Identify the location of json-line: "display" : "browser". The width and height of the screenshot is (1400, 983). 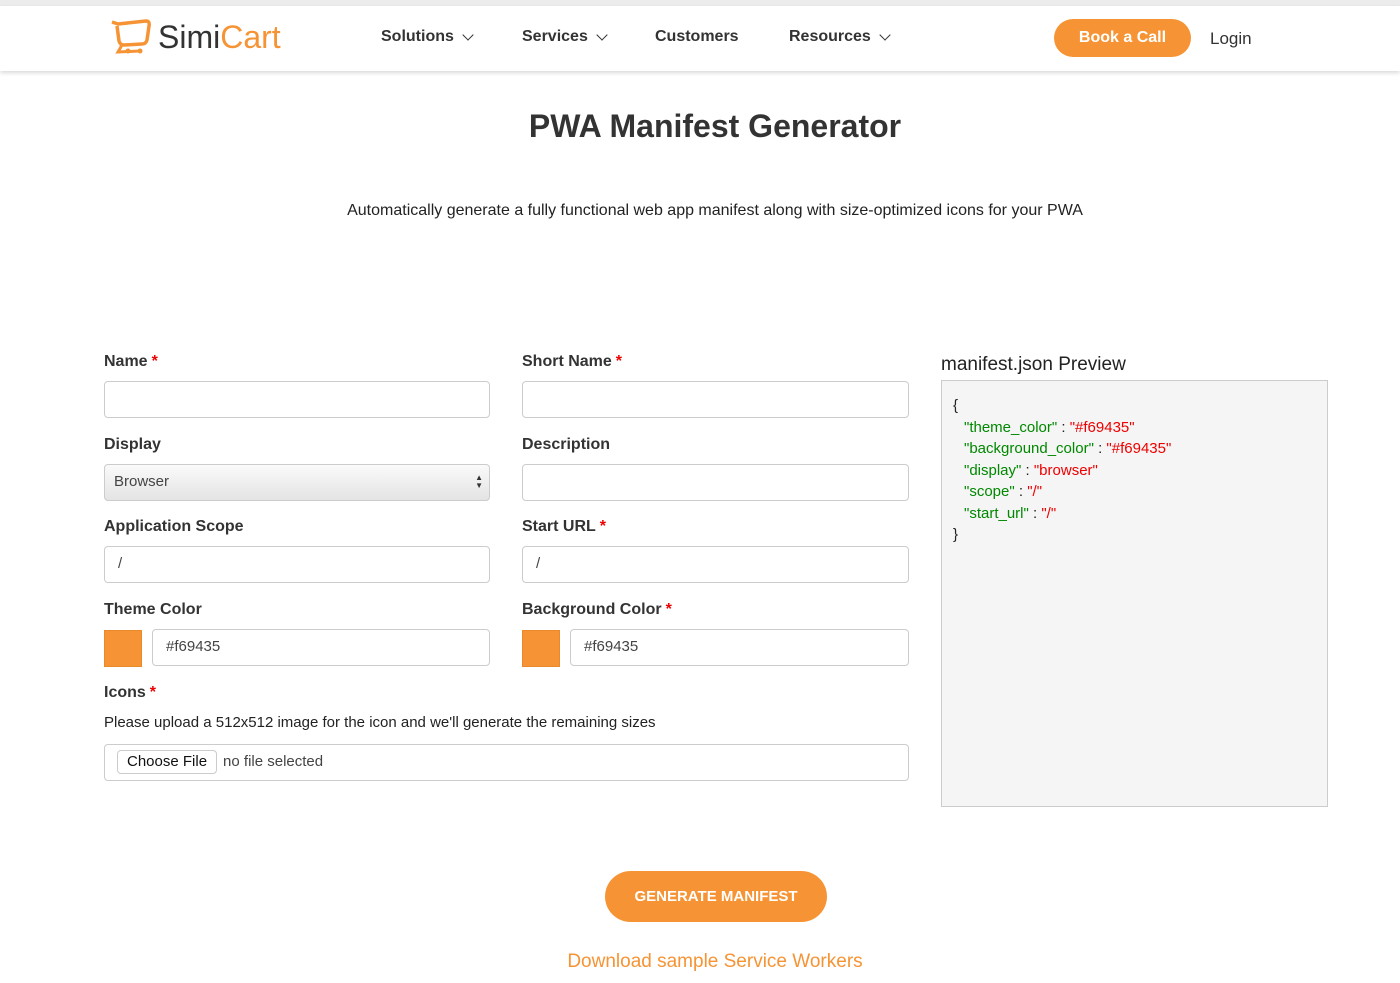
(1031, 470).